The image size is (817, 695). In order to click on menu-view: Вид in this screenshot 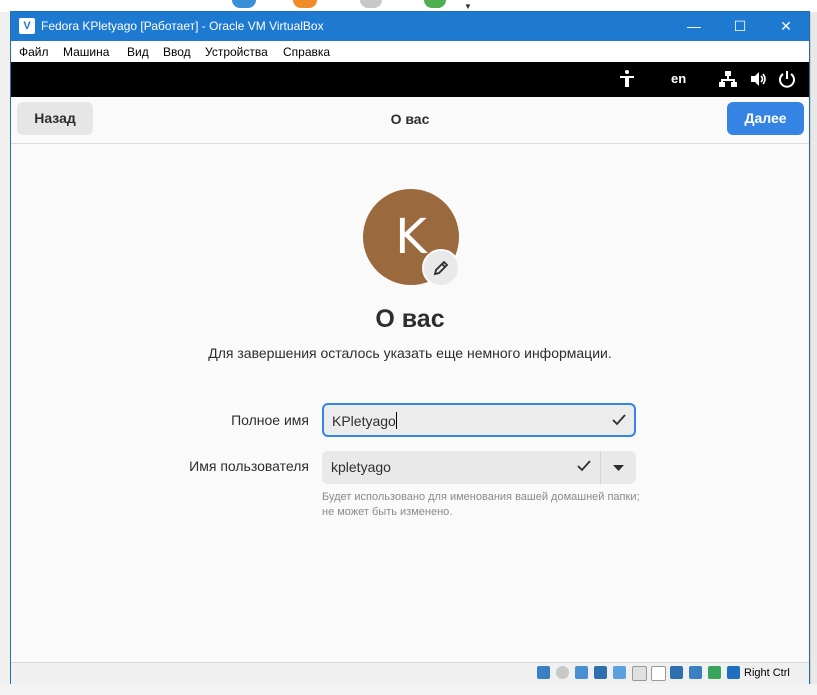, I will do `click(138, 52)`.